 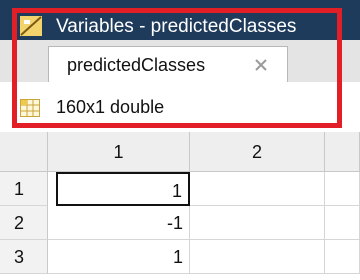 What do you see at coordinates (24, 152) in the screenshot?
I see `corner-header` at bounding box center [24, 152].